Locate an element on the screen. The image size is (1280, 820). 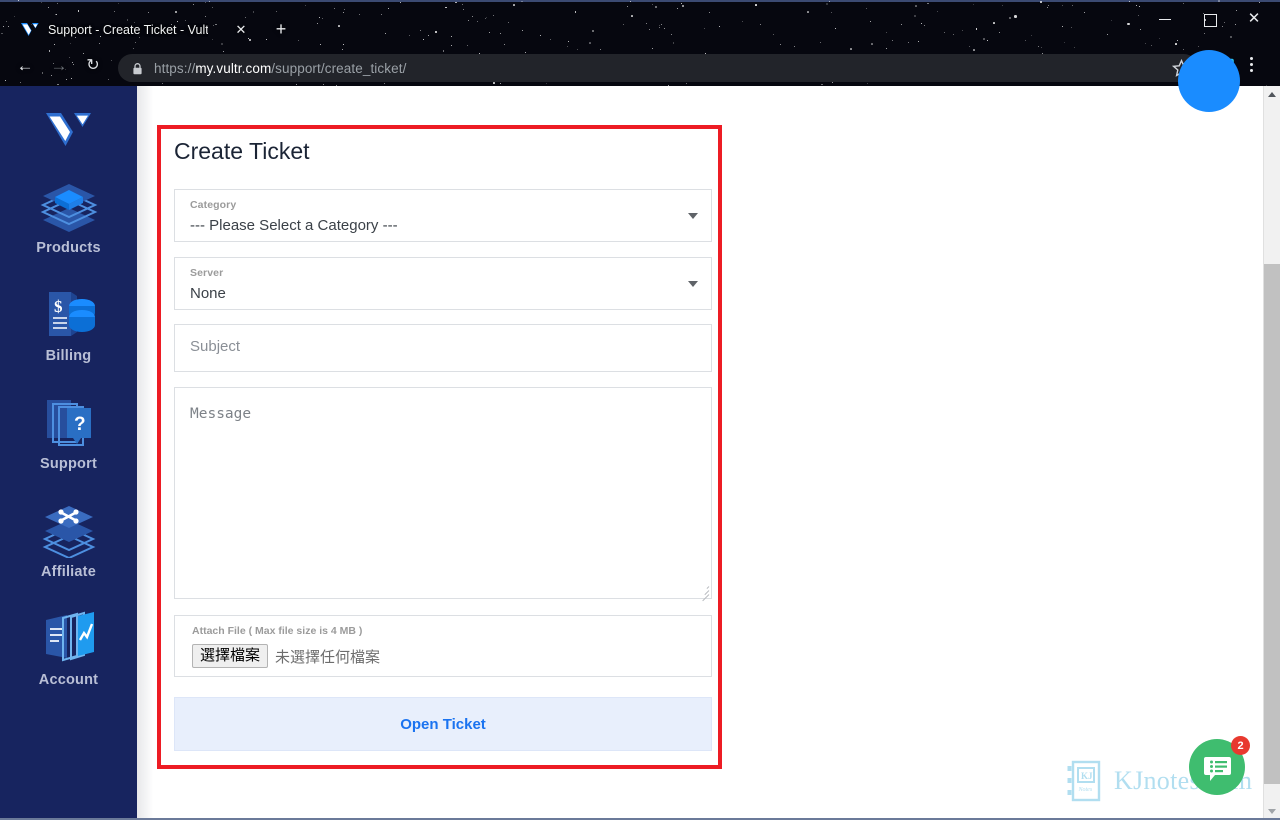
tab-close-icon: ✕ is located at coordinates (241, 30).